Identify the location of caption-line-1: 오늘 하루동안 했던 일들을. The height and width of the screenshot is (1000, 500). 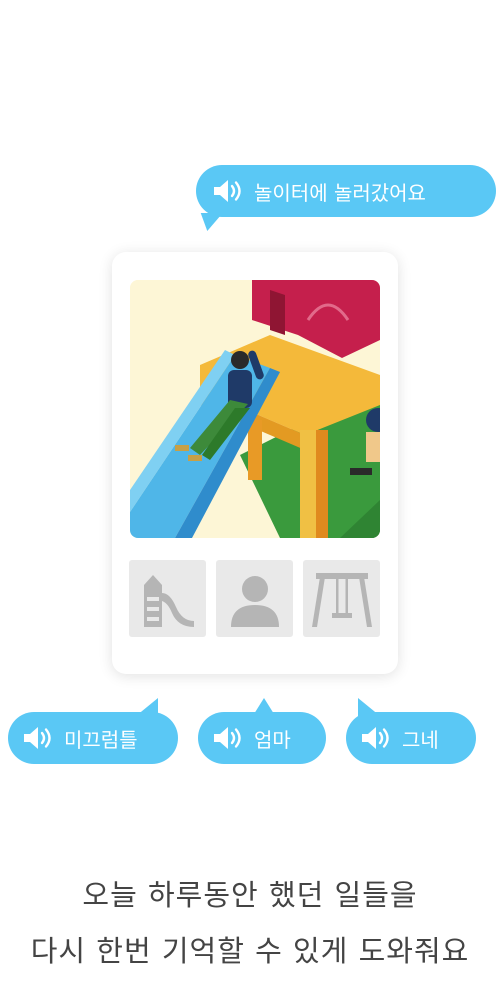
(250, 895).